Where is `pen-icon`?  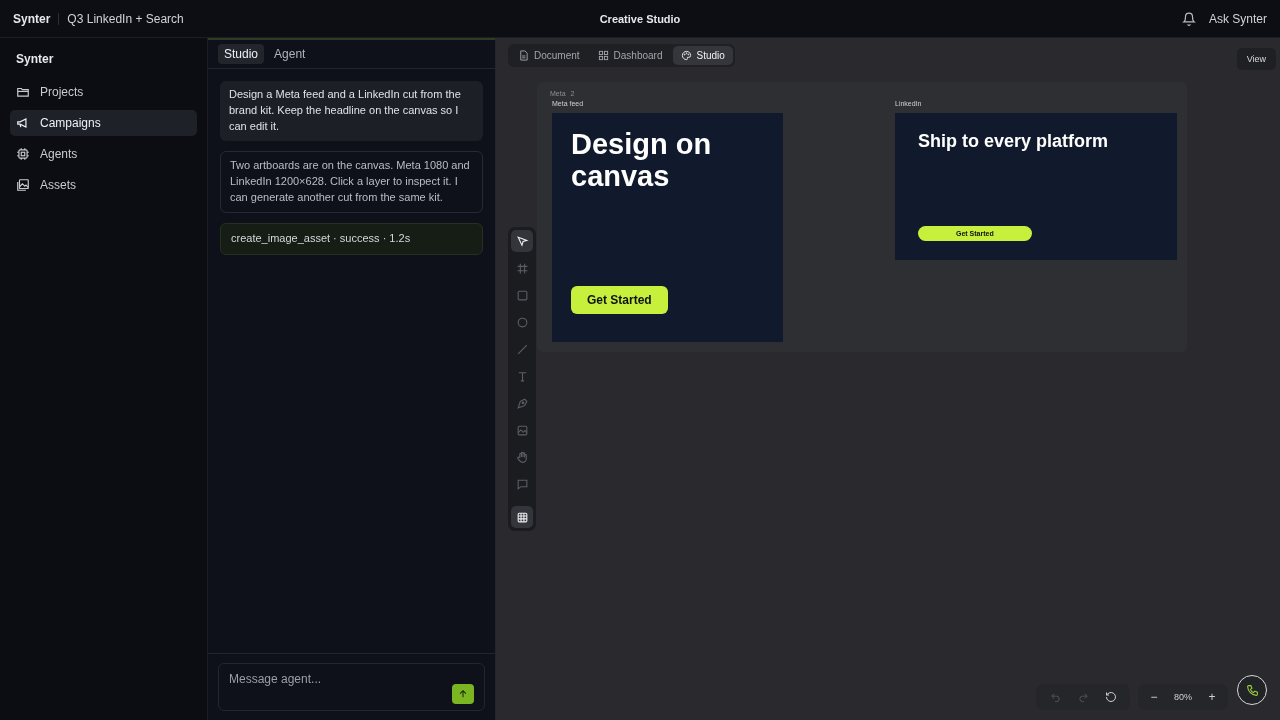 pen-icon is located at coordinates (522, 403).